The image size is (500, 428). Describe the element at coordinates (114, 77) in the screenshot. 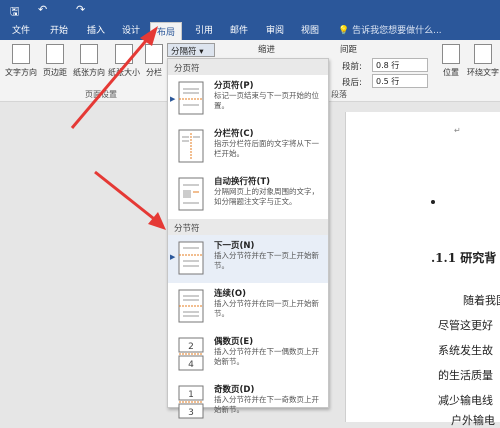

I see `arrow-to-layout-tab` at that location.